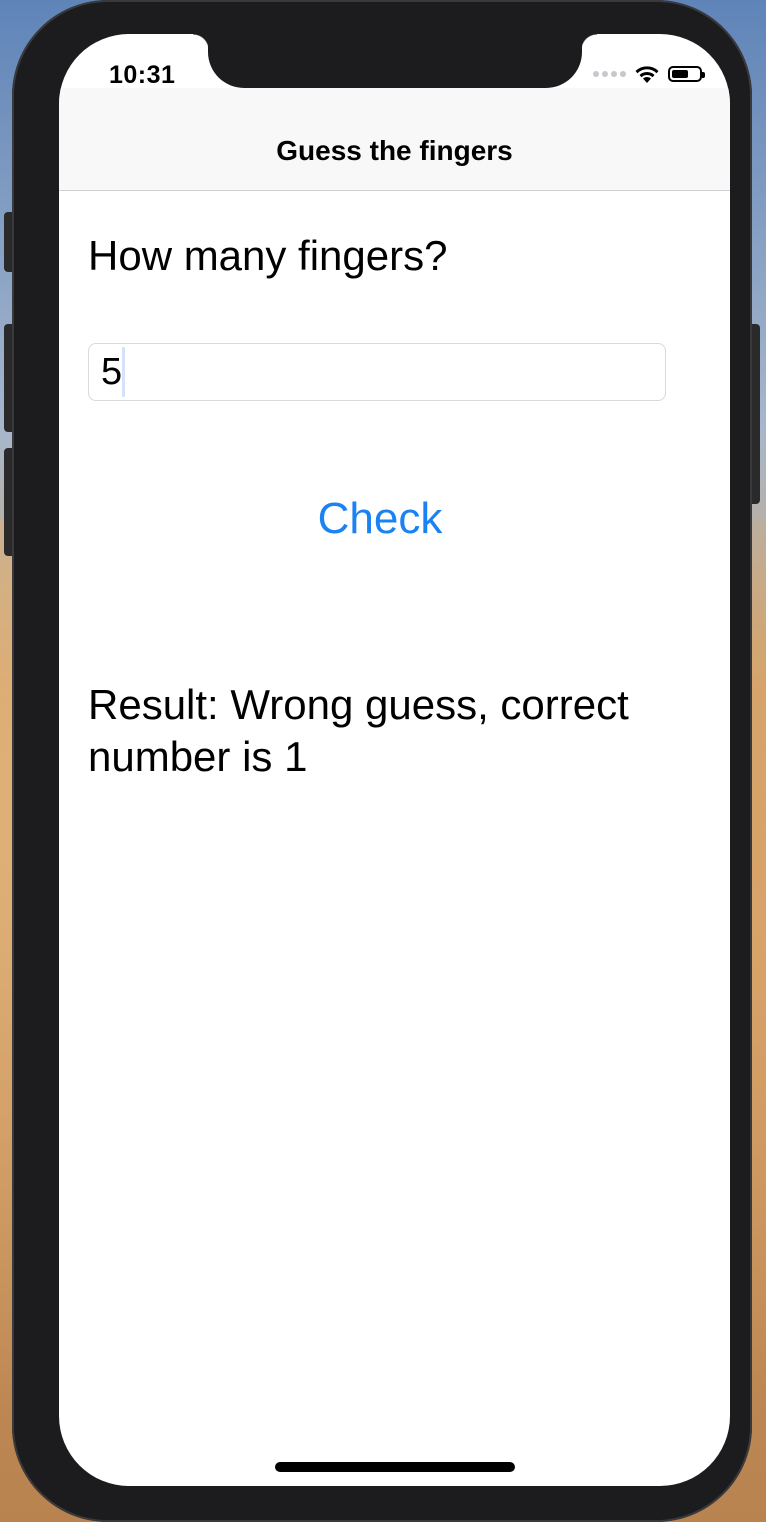 This screenshot has width=766, height=1522. What do you see at coordinates (142, 75) in the screenshot?
I see `status-time: 10:31` at bounding box center [142, 75].